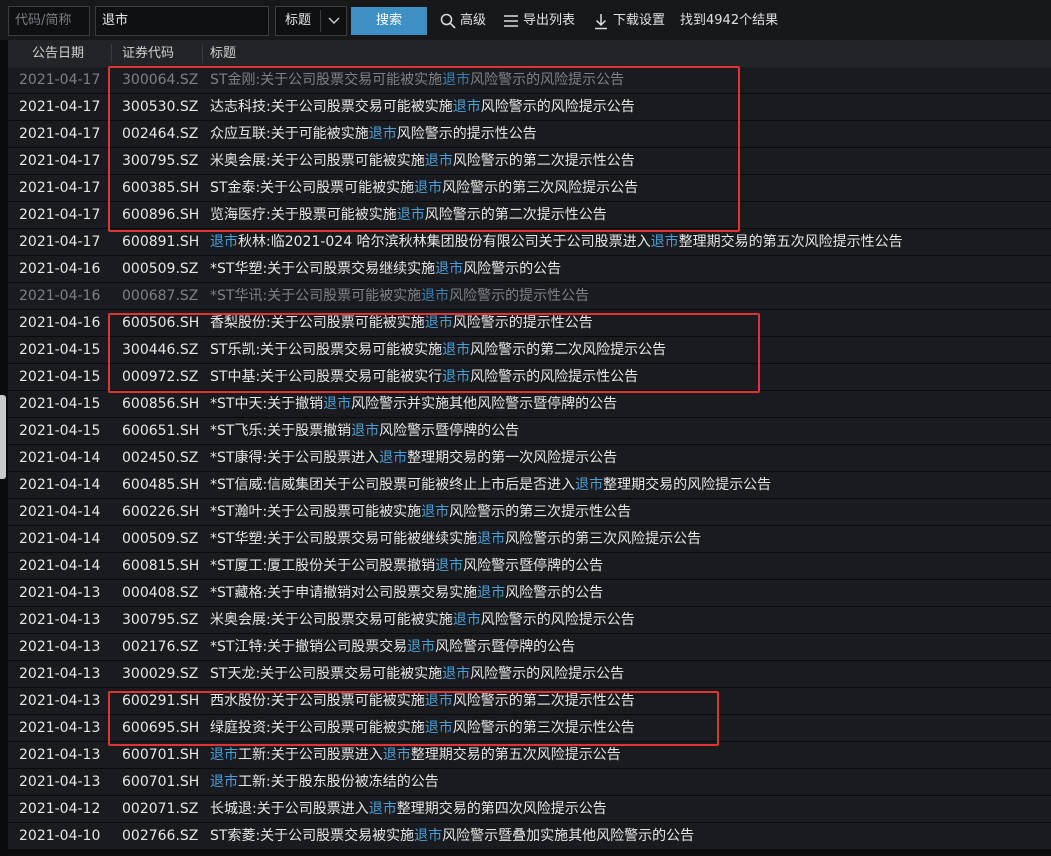  Describe the element at coordinates (422, 701) in the screenshot. I see `announcement-title: 西水股份:关于公司股票可能被实施退市风险警示的第二次提示性公告` at that location.